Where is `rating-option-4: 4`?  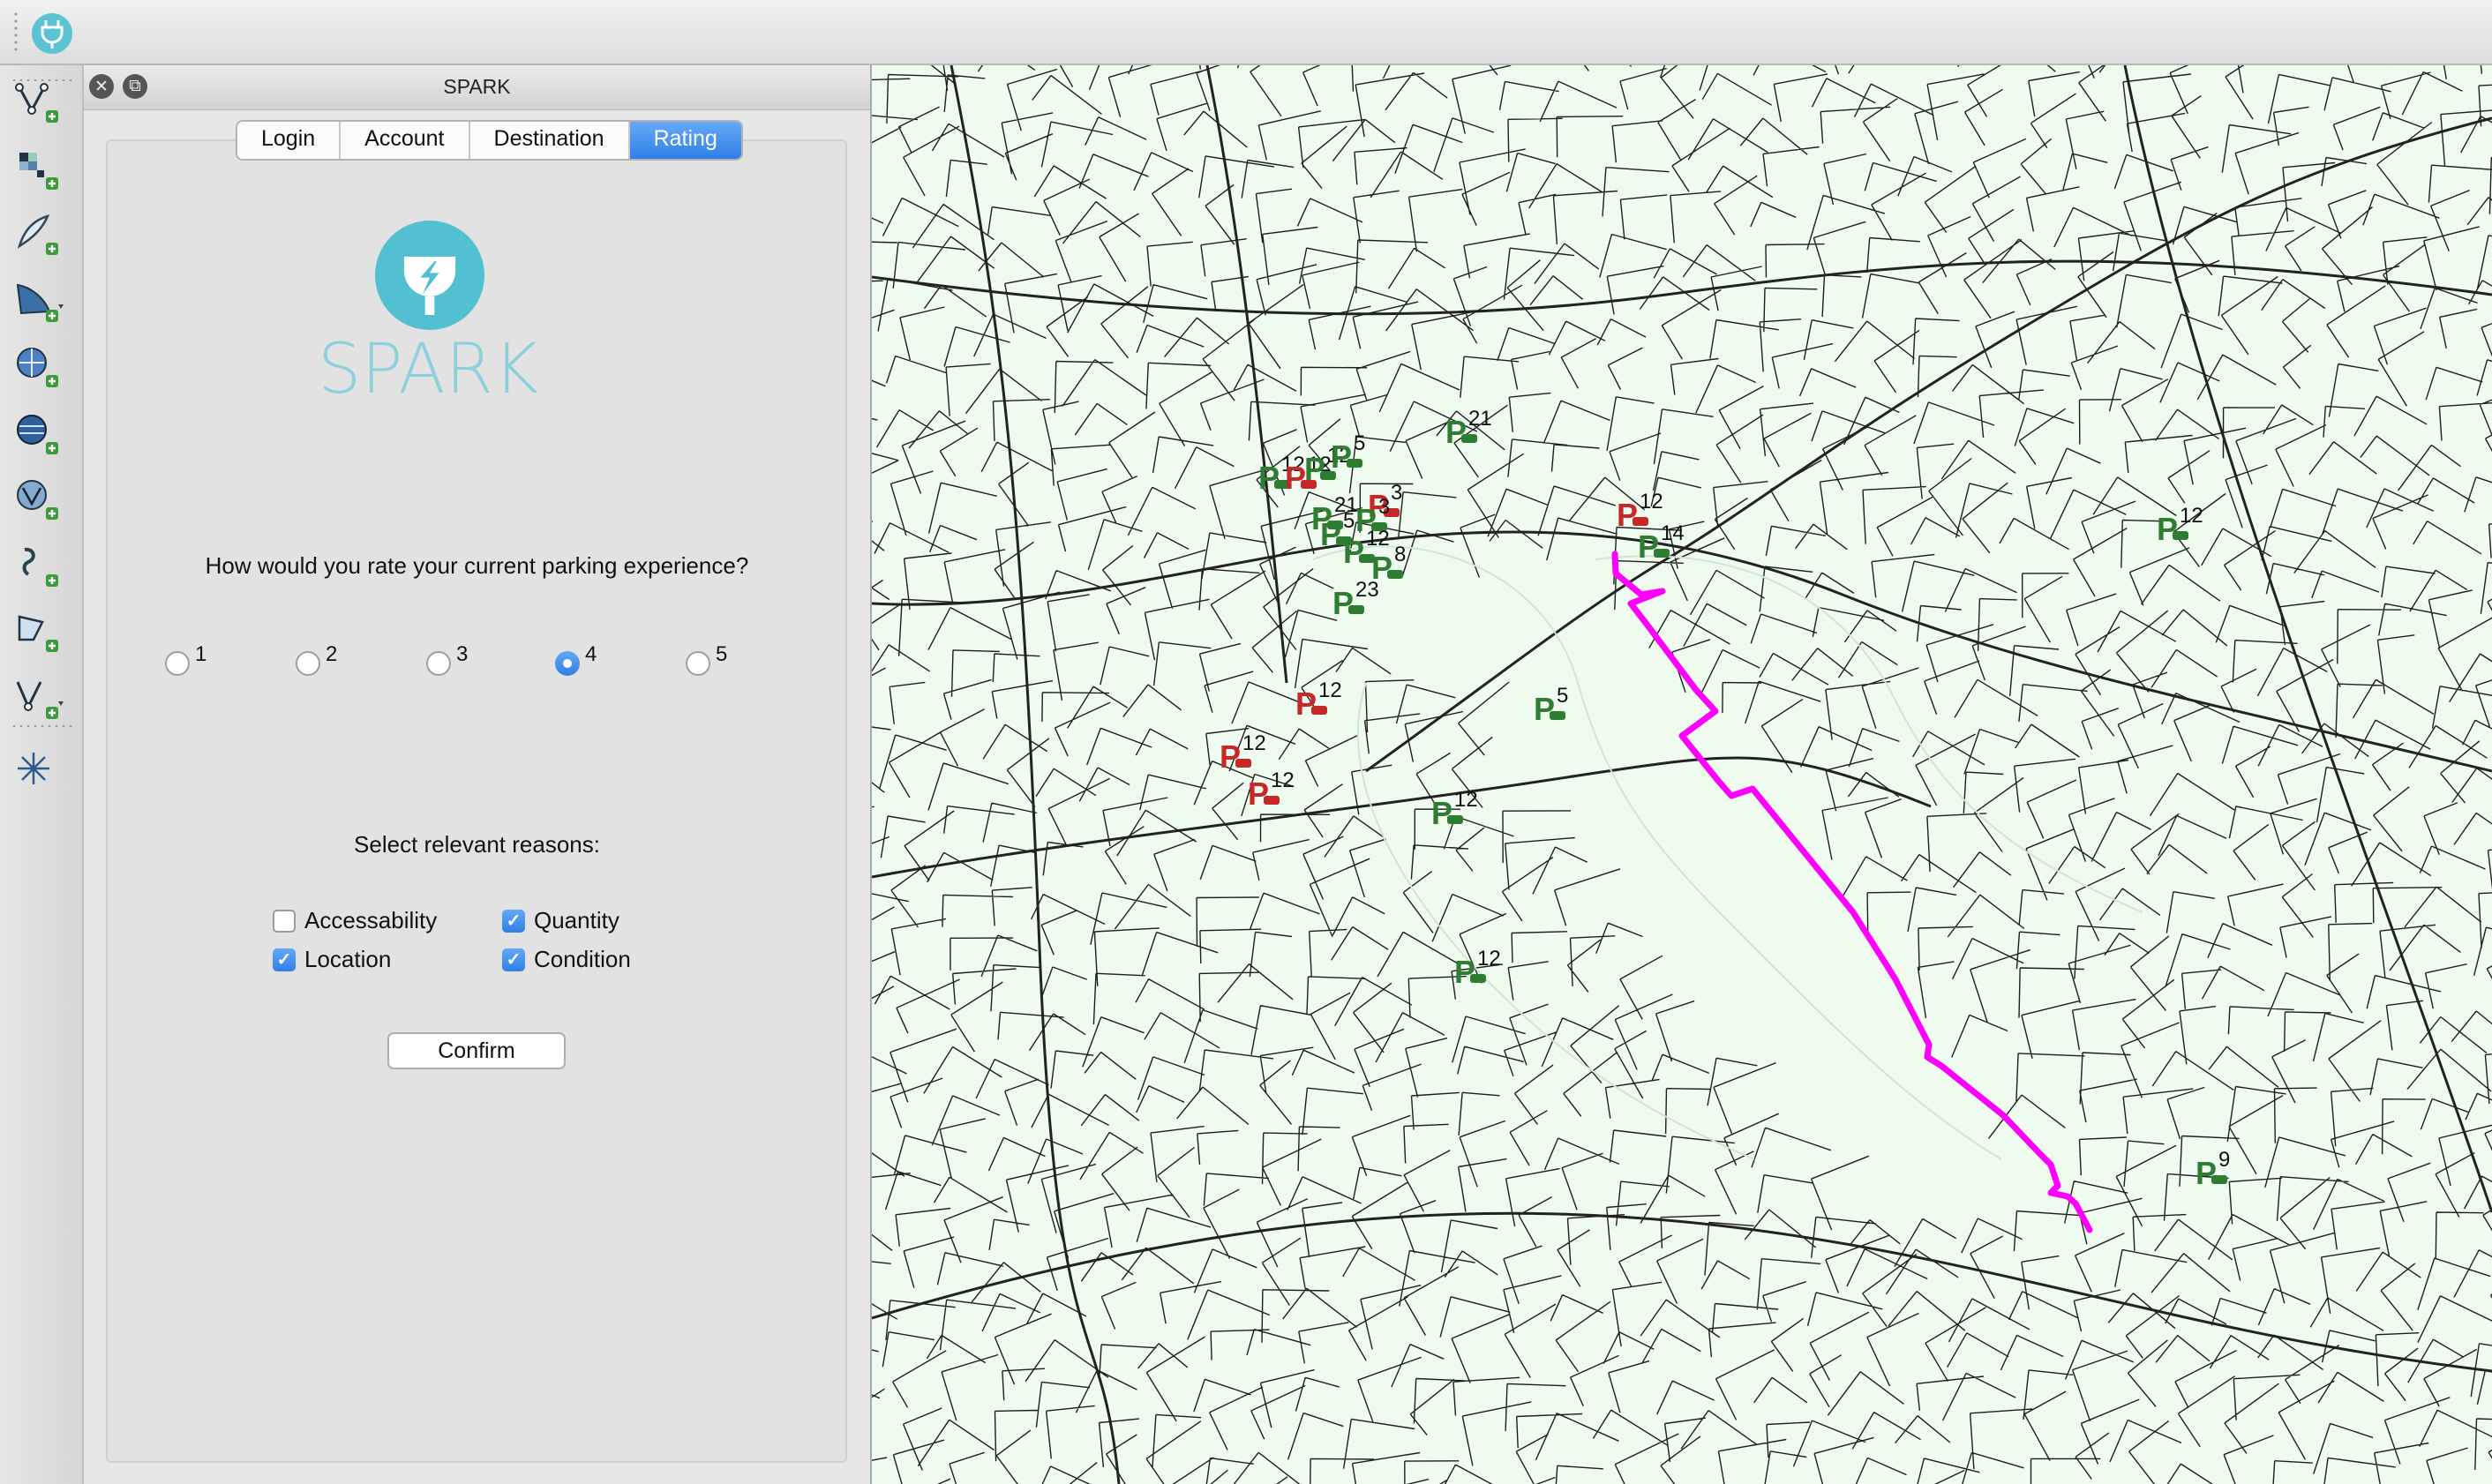 rating-option-4: 4 is located at coordinates (576, 659).